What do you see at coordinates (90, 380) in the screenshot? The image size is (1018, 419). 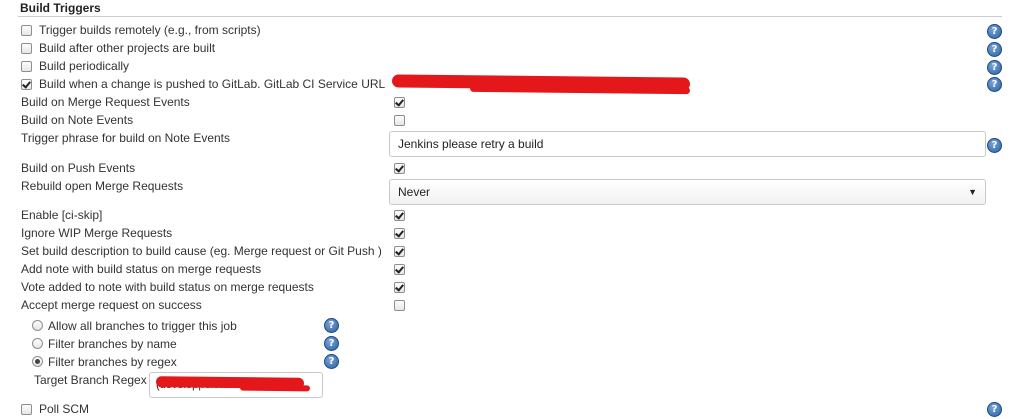 I see `target-branch-regex-label: Target Branch Regex` at bounding box center [90, 380].